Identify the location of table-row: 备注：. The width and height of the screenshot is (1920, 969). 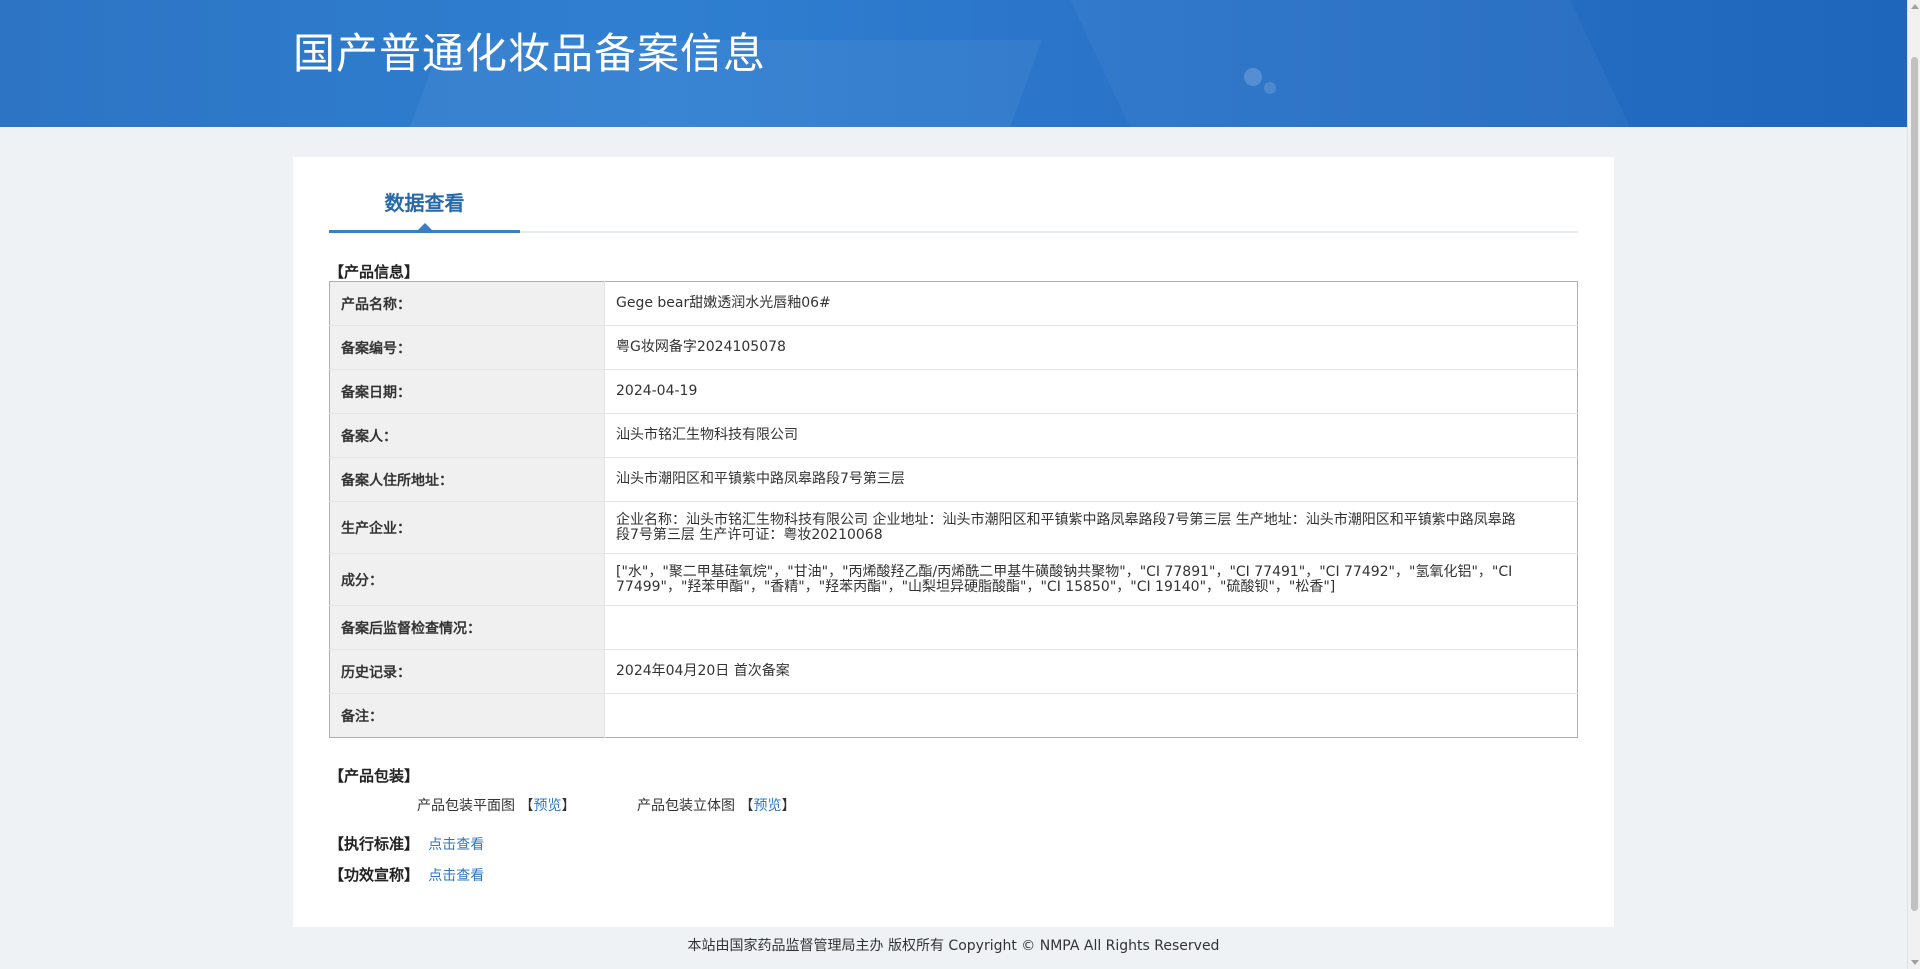
(953, 715).